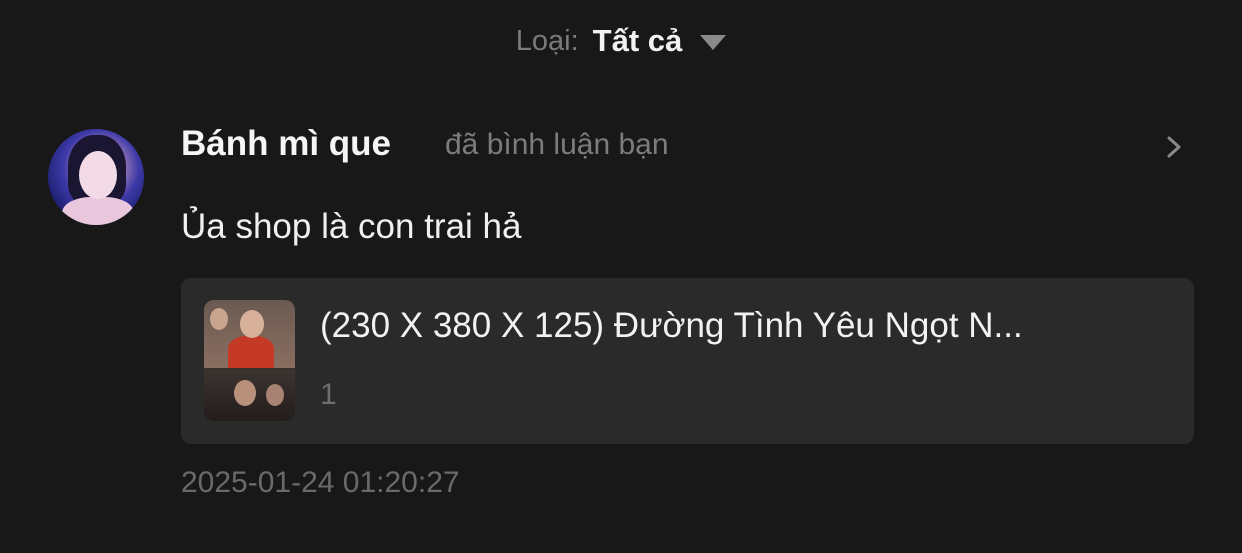 Image resolution: width=1242 pixels, height=553 pixels. I want to click on product-thumbnail, so click(249, 360).